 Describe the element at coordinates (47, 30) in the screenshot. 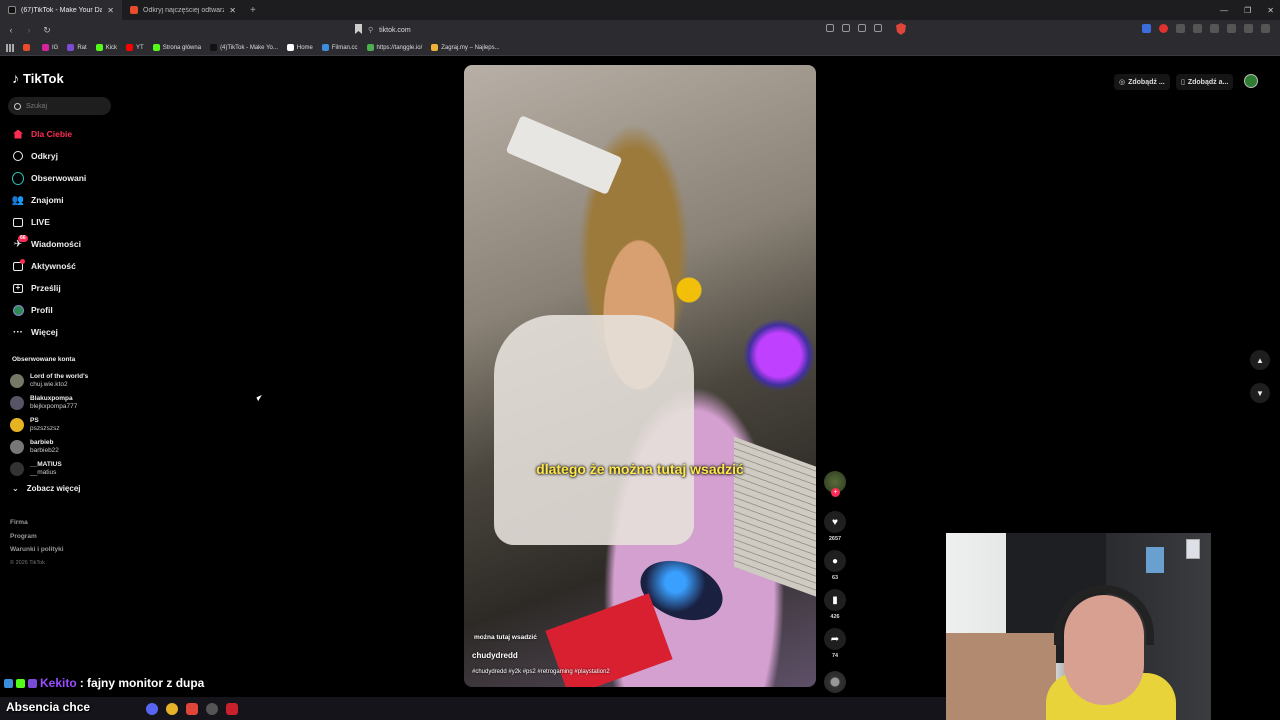

I see `reload-icon: ↻` at that location.